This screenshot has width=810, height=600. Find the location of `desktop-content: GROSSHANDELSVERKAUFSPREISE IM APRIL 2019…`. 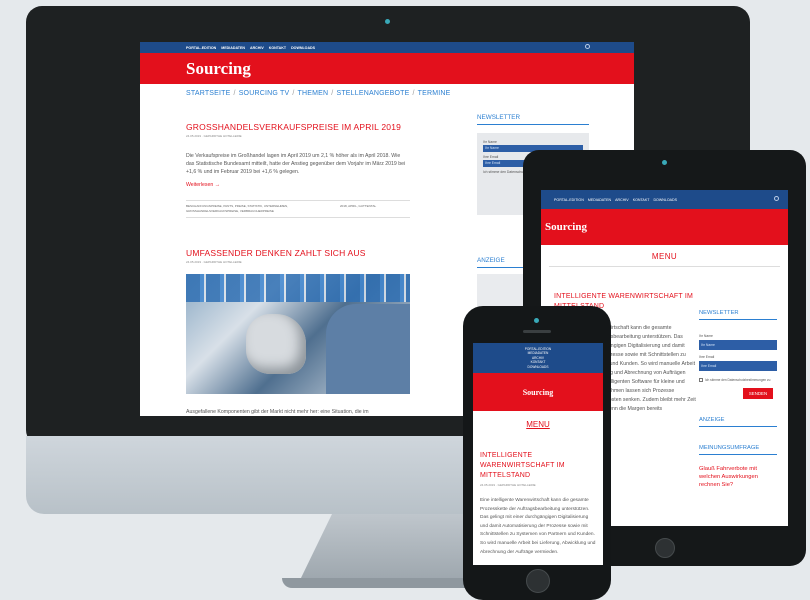

desktop-content: GROSSHANDELSVERKAUFSPREISE IM APRIL 2019… is located at coordinates (298, 269).